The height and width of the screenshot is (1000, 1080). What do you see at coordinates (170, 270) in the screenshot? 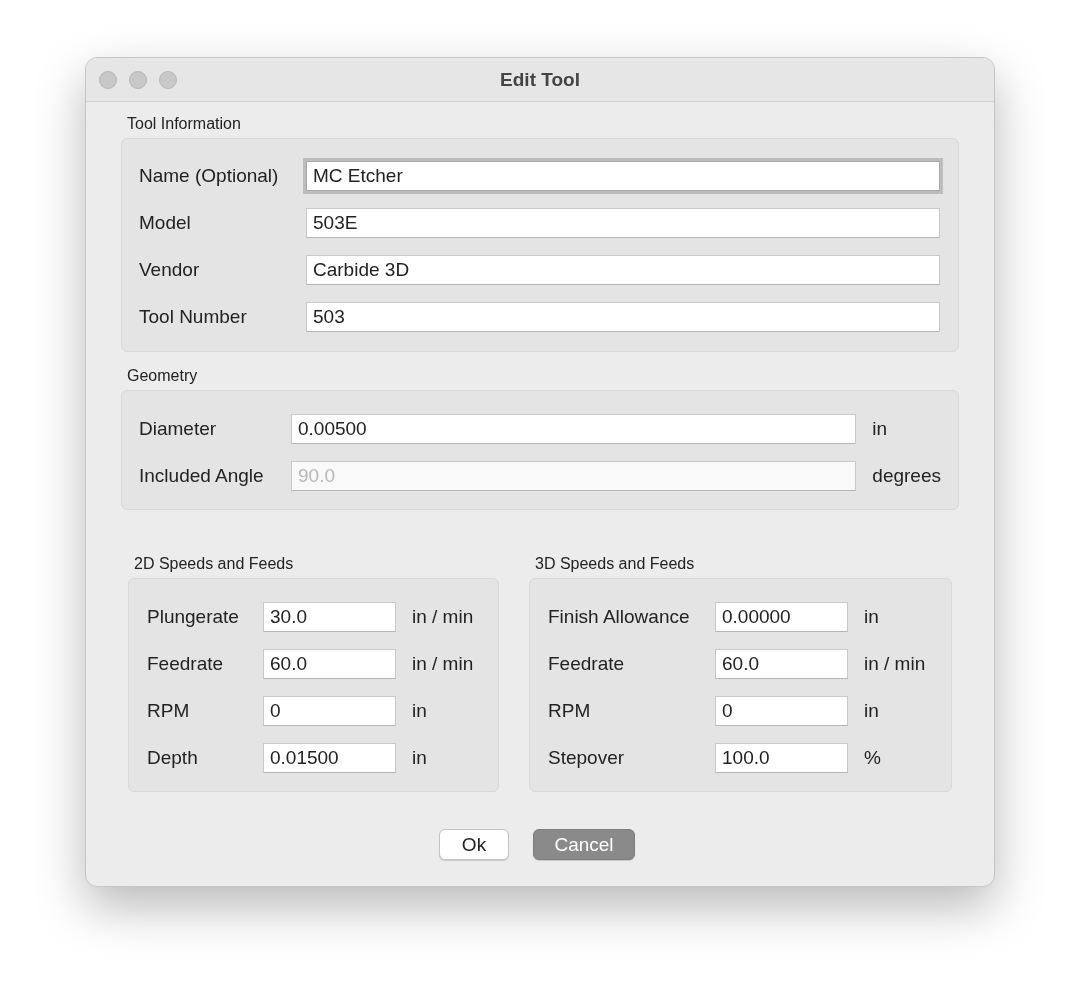
I see `field-label: Vendor` at bounding box center [170, 270].